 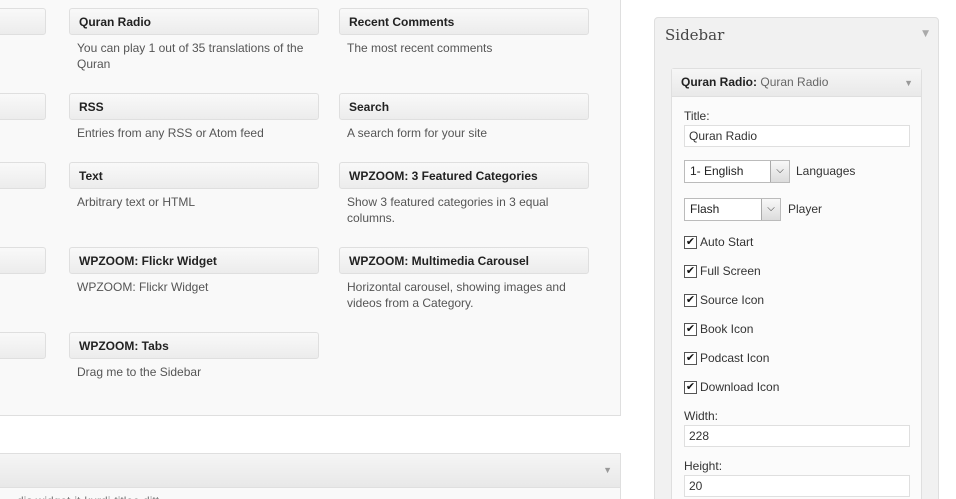 I want to click on podcast-icon-checkbox: ✔, so click(x=690, y=358).